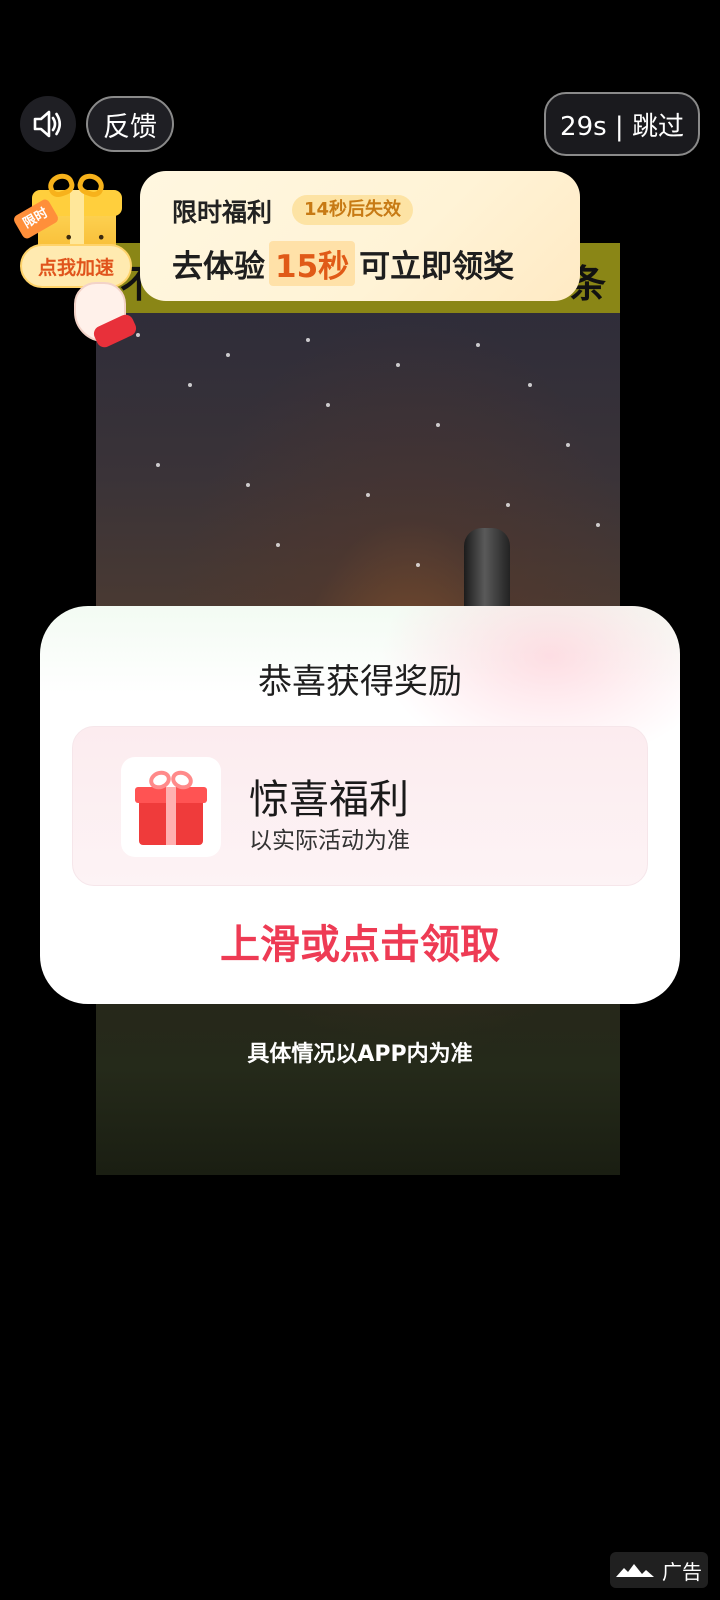  Describe the element at coordinates (635, 1570) in the screenshot. I see `mountain-logo-icon` at that location.